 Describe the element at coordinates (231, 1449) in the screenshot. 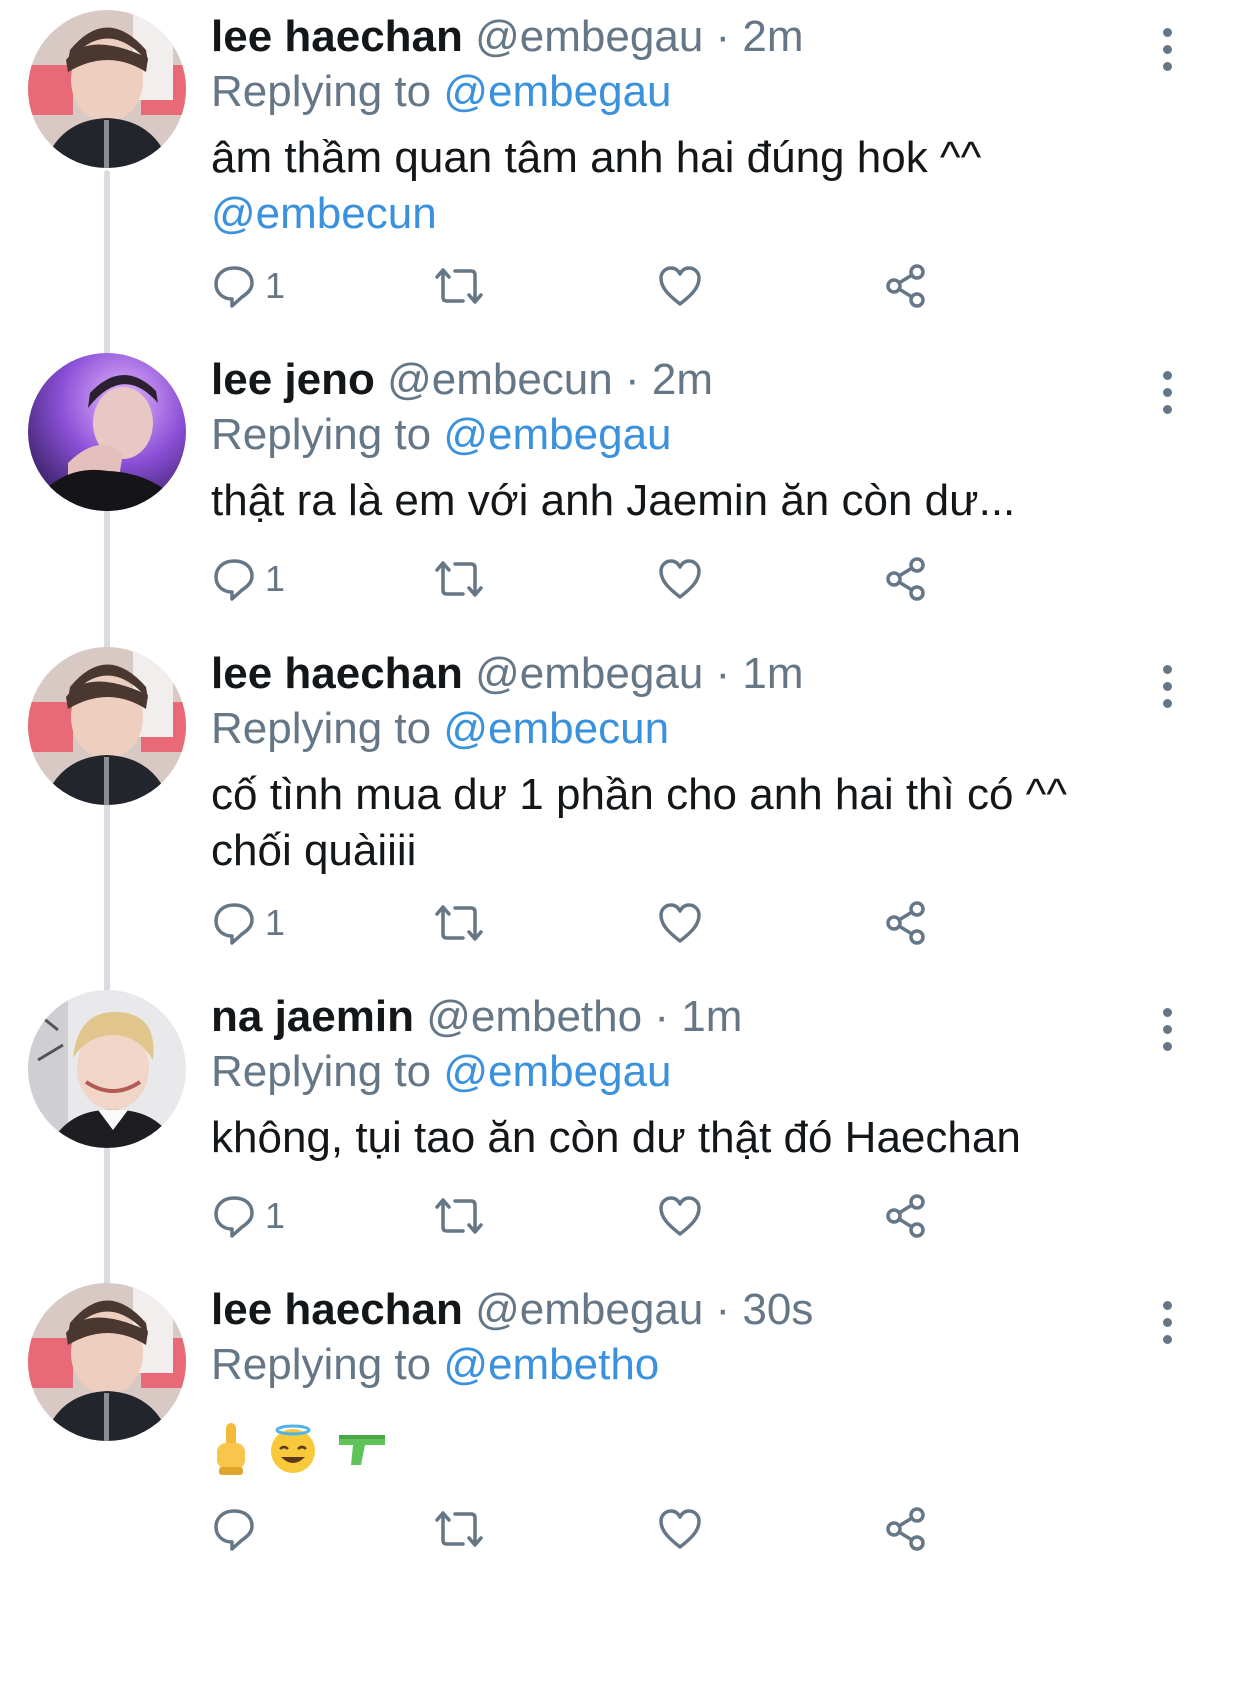

I see `middle-finger-emoji` at that location.